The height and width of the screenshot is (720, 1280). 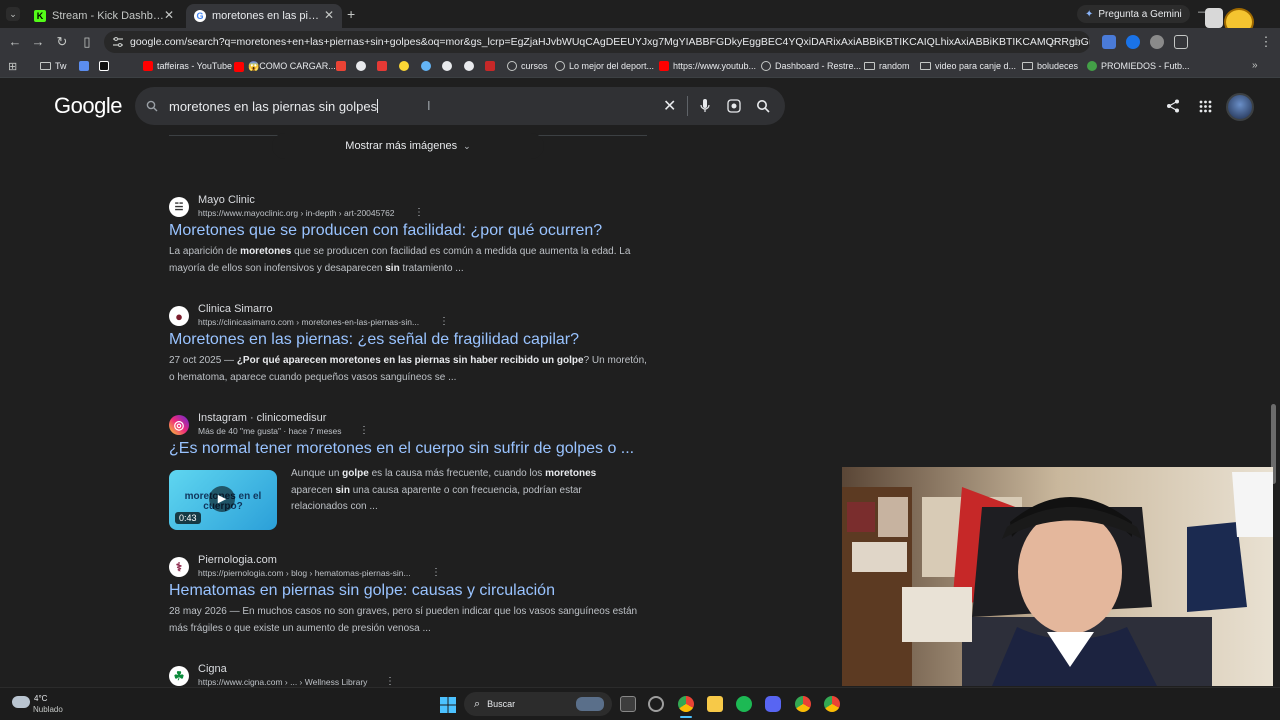 What do you see at coordinates (262, 418) in the screenshot?
I see `result-site-name: Instagram · clinicomedisur` at bounding box center [262, 418].